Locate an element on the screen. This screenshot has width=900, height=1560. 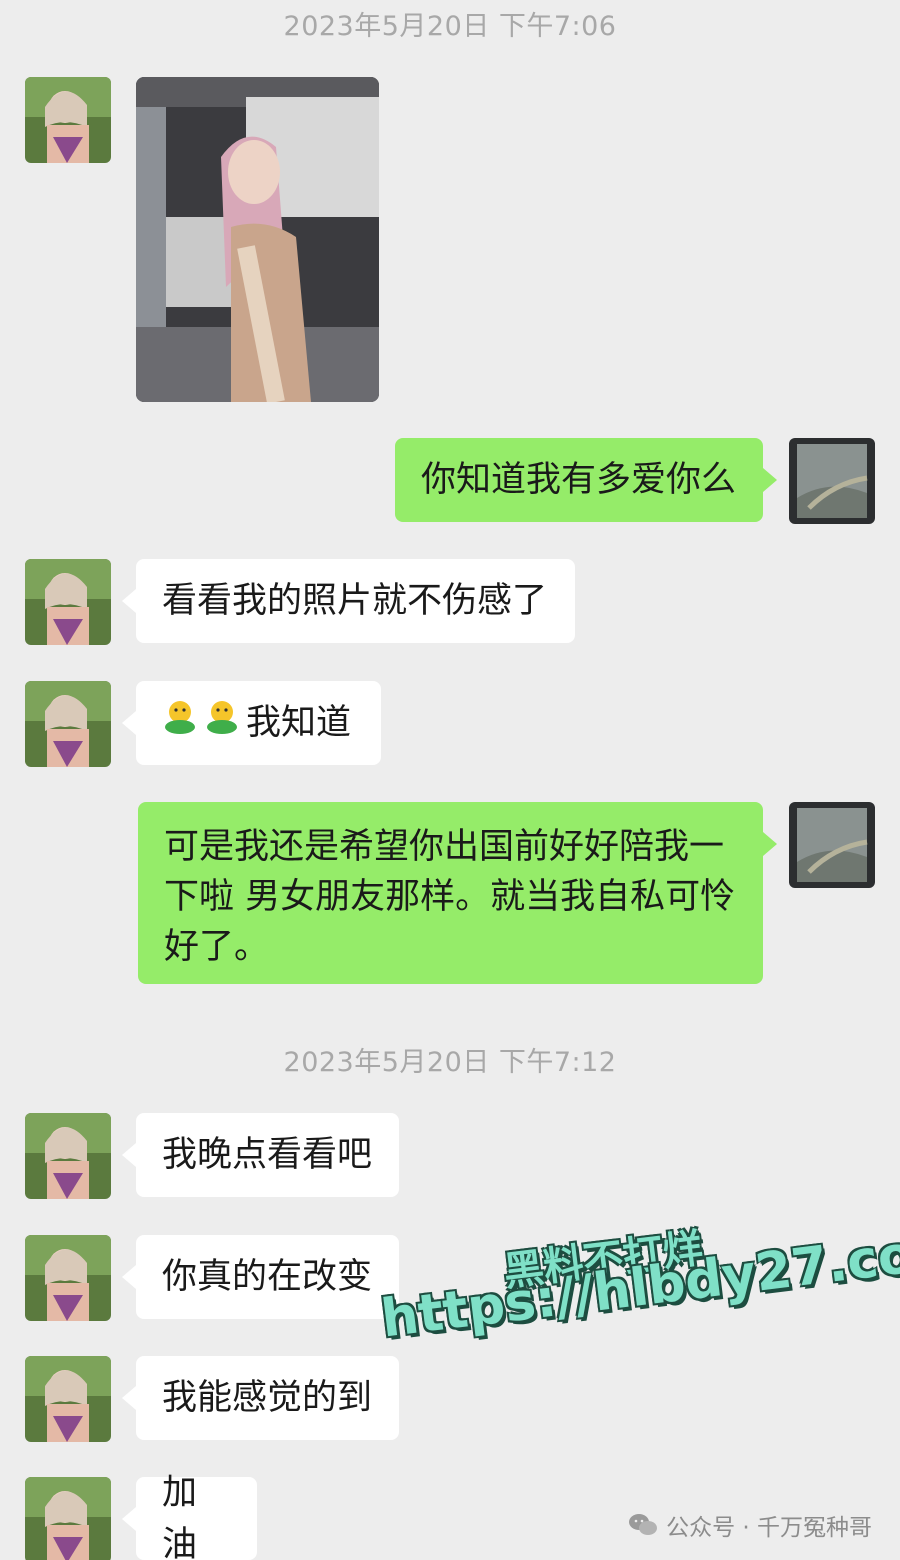
timestamp: 2023年5月20日 下午7:06 is located at coordinates (450, 26).